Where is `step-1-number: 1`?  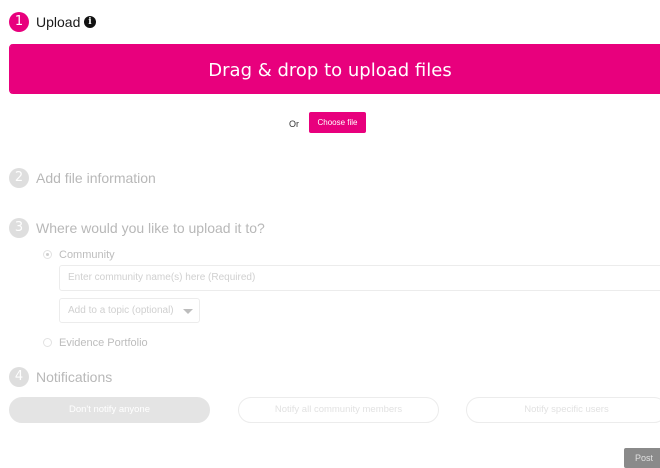
step-1-number: 1 is located at coordinates (19, 22).